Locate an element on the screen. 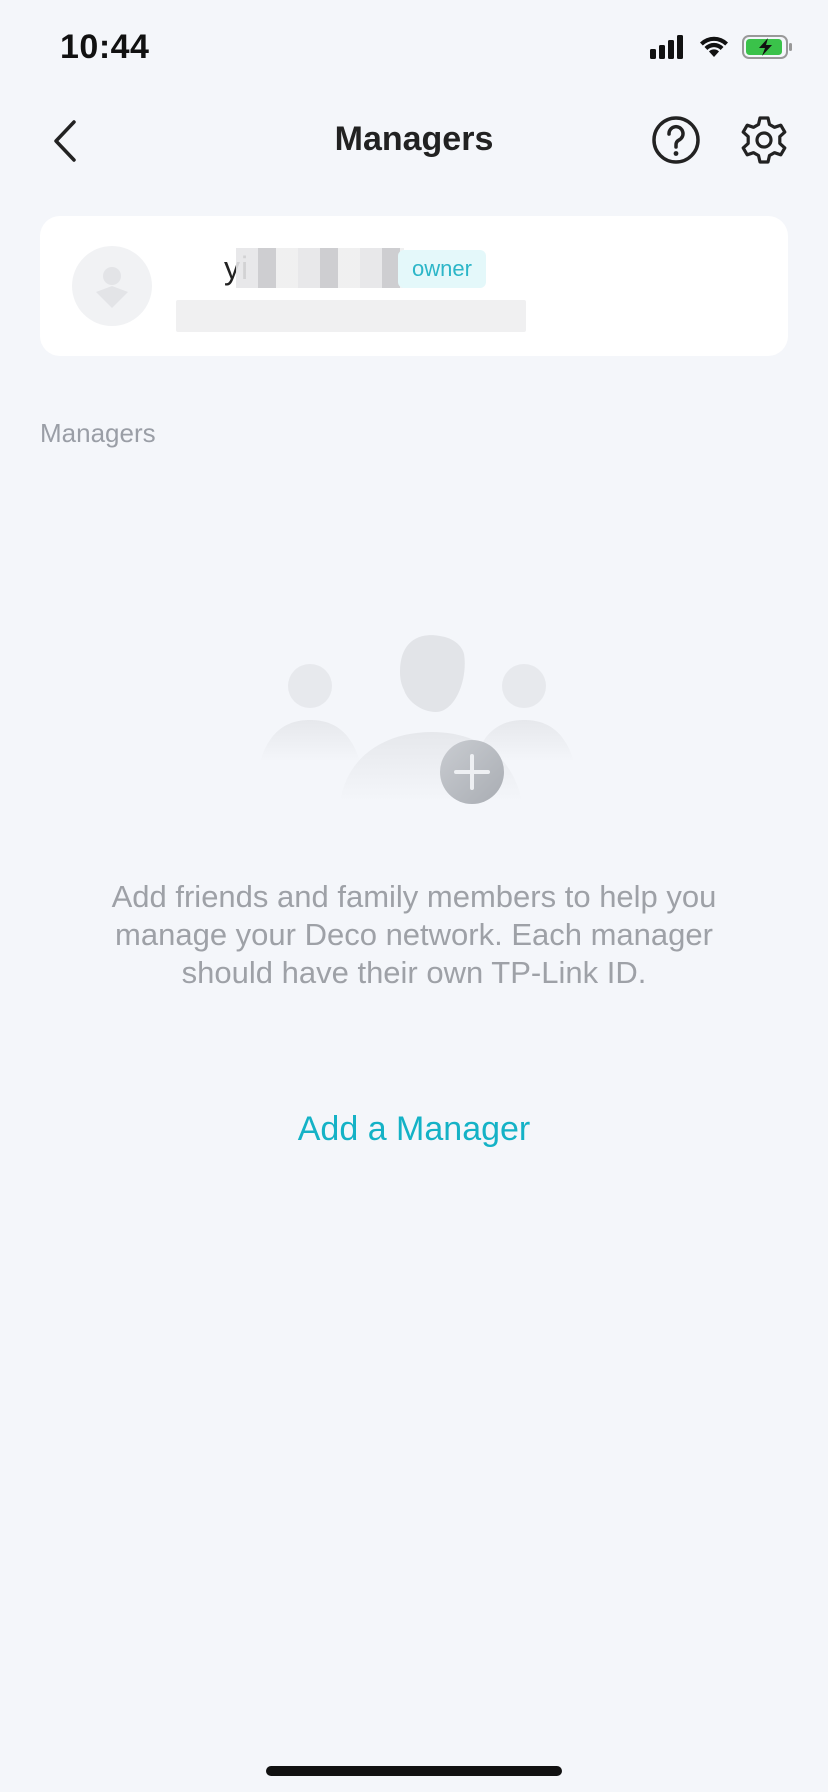 Image resolution: width=828 pixels, height=1792 pixels. managers-section-label: Managers is located at coordinates (98, 433).